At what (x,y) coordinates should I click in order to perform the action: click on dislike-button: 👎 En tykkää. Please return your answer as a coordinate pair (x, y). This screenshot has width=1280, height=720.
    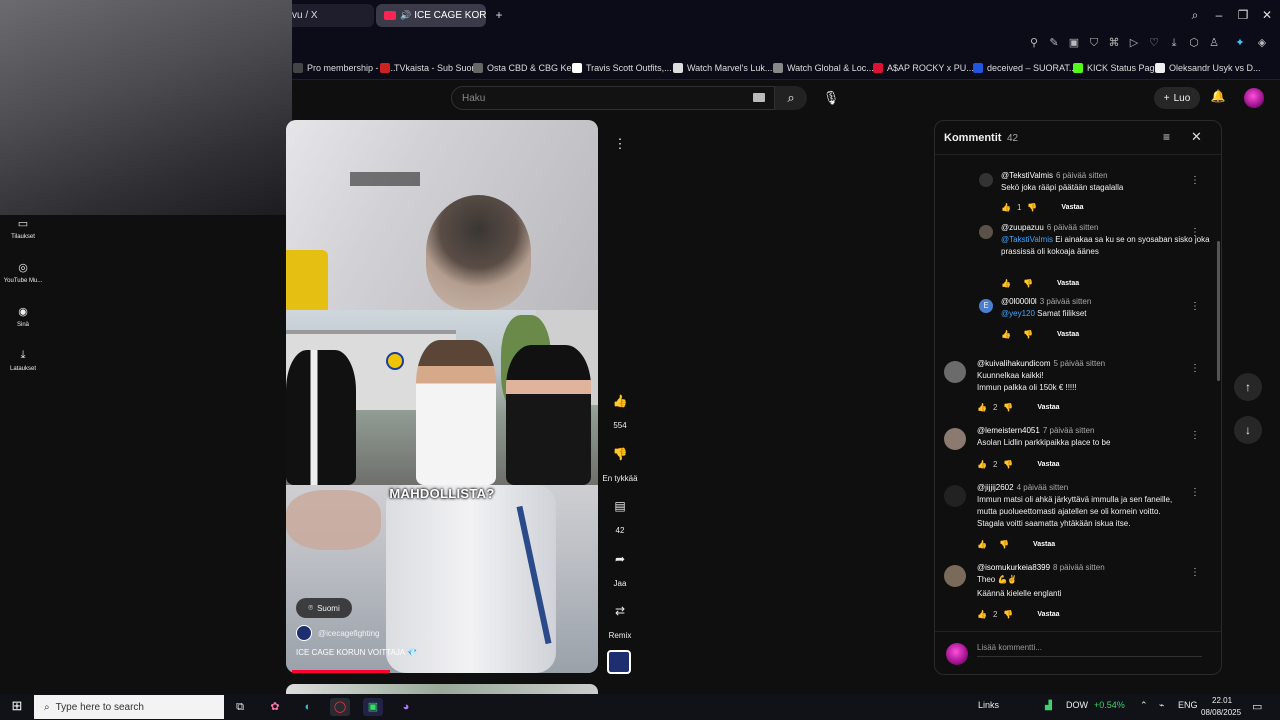
    Looking at the image, I should click on (620, 461).